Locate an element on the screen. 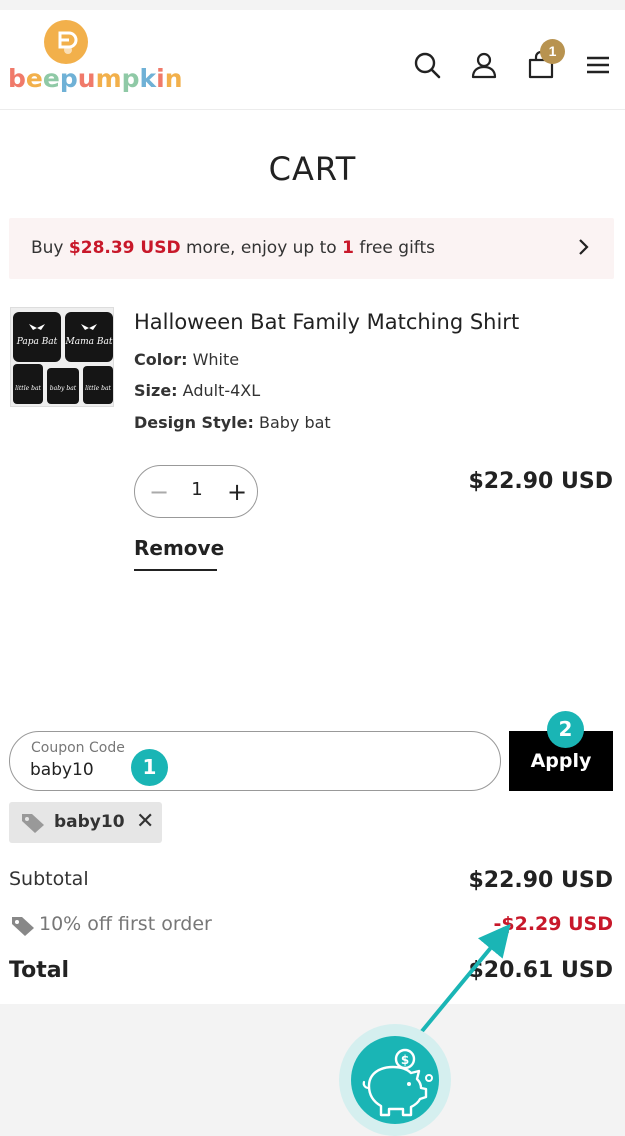 This screenshot has width=625, height=1136. option-color-label: Color: is located at coordinates (161, 359).